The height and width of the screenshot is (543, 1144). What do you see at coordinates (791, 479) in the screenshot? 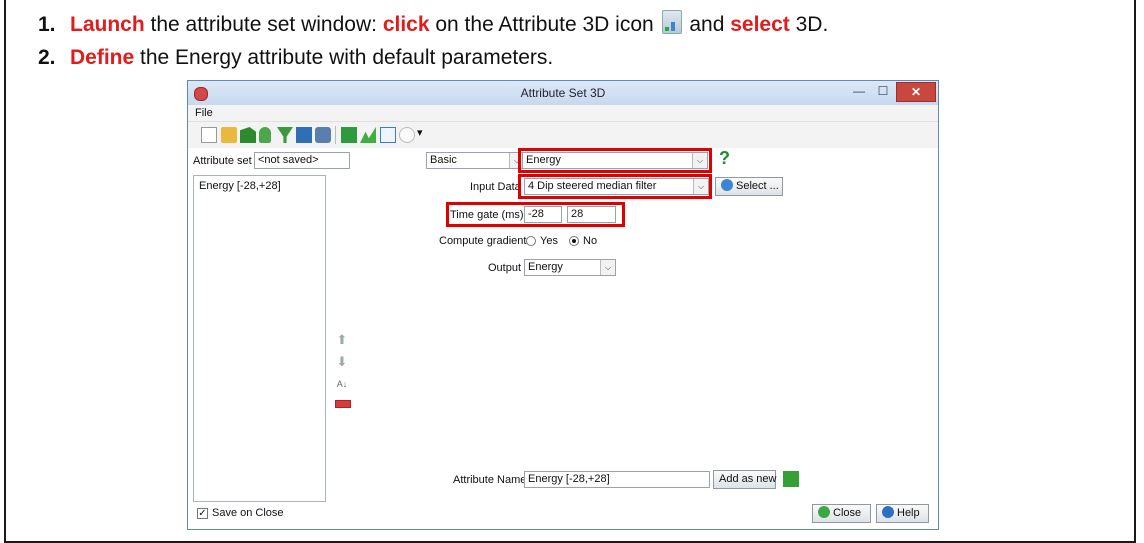
I see `add-attribute-icon` at bounding box center [791, 479].